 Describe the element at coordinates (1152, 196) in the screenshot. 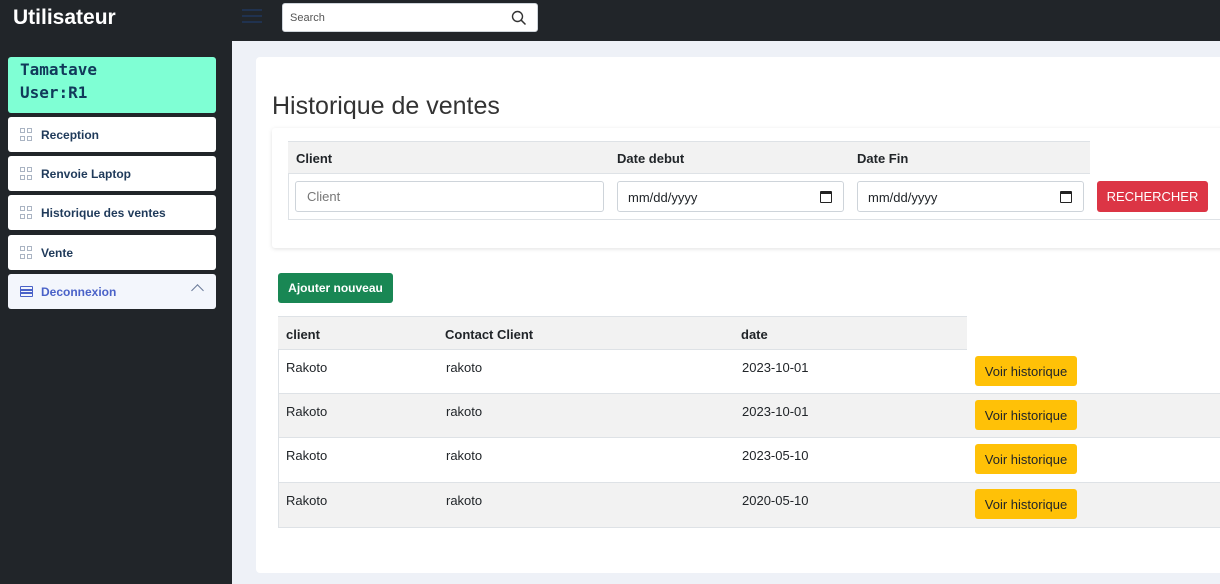

I see `rechercher-button: RECHERCHER` at that location.